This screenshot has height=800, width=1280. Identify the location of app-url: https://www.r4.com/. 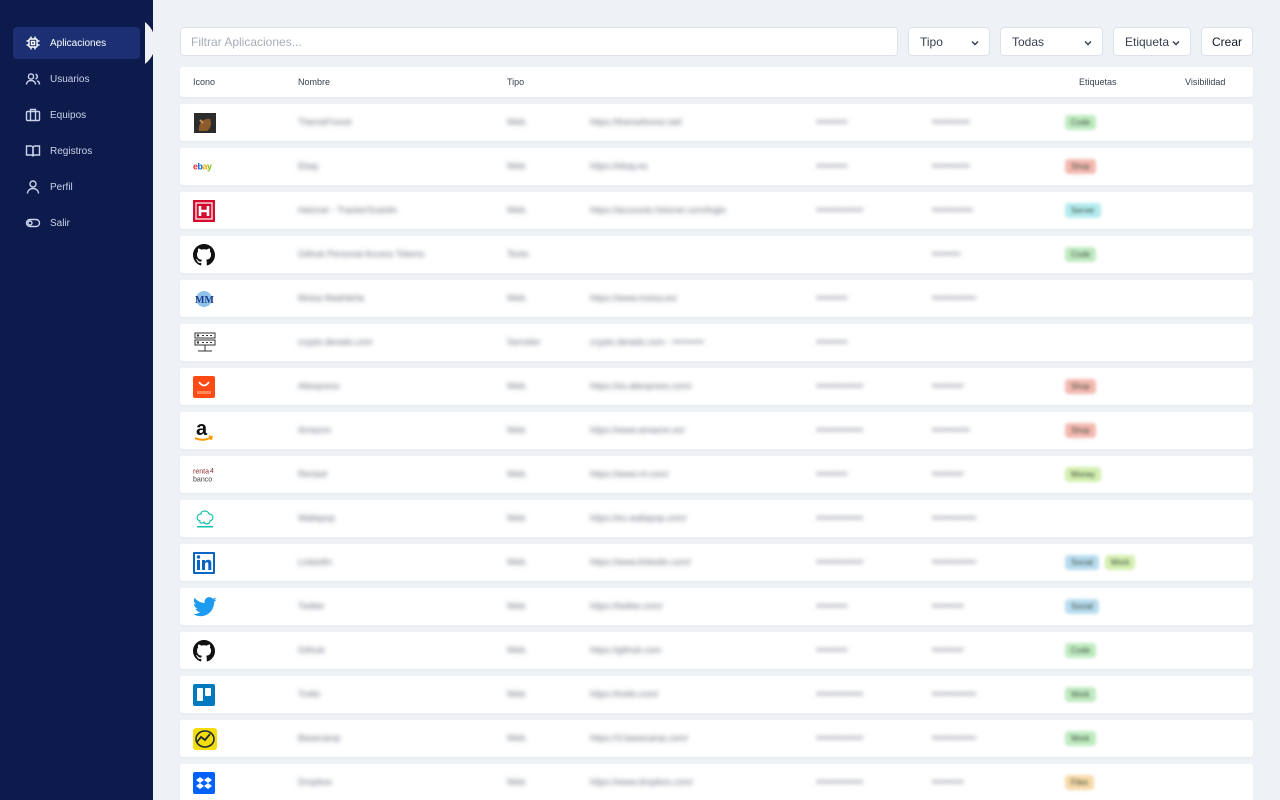
(629, 474).